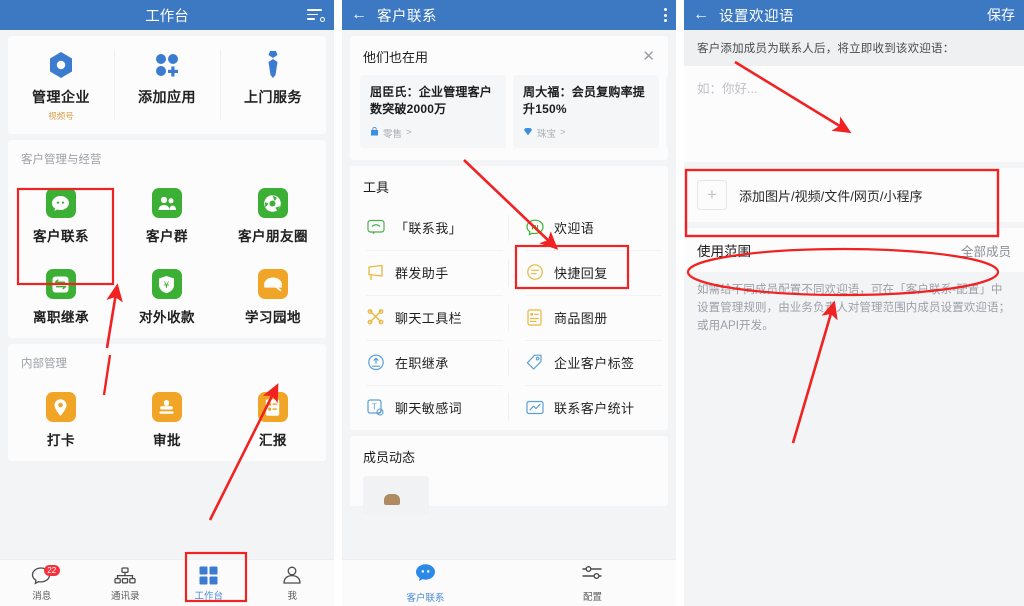 The height and width of the screenshot is (606, 1024). Describe the element at coordinates (431, 101) in the screenshot. I see `promo-text: 屈臣氏：企业管理客户数突破2000万` at that location.